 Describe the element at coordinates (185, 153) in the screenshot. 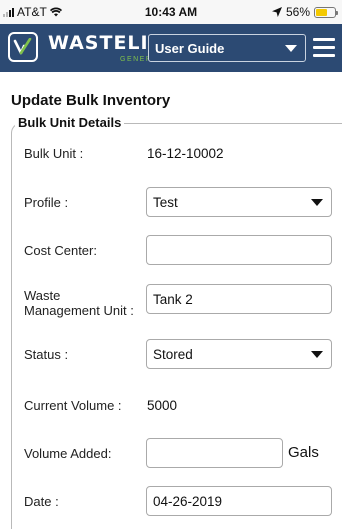

I see `bulk-unit-value: 16-12-10002` at that location.